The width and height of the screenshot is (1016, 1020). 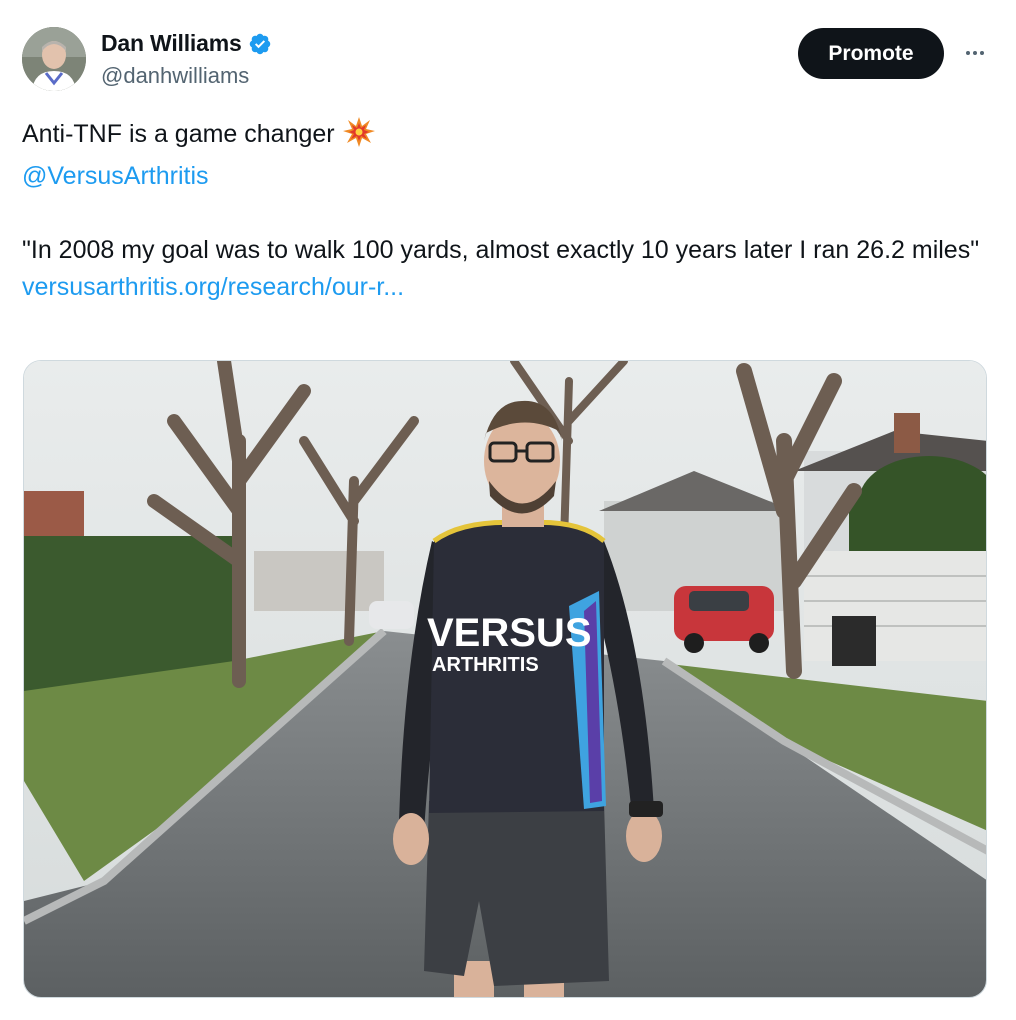 What do you see at coordinates (485, 665) in the screenshot?
I see `shirt-text-line-2: ARTHRITIS` at bounding box center [485, 665].